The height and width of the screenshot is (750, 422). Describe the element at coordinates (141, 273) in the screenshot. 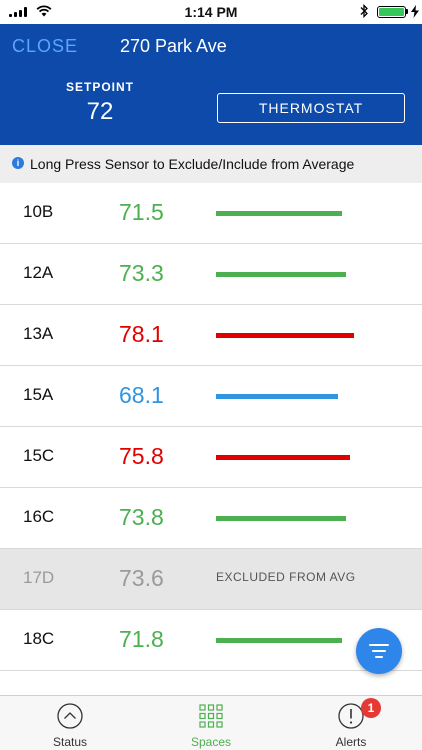

I see `sensor-temperature: 73.3` at that location.